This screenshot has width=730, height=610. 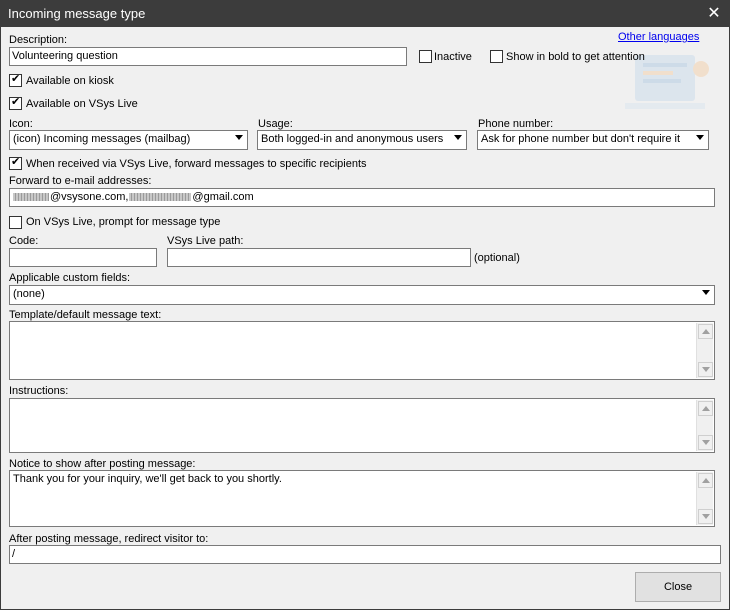 I want to click on usage-select-value: Both logged-in and anonymous users, so click(x=352, y=139).